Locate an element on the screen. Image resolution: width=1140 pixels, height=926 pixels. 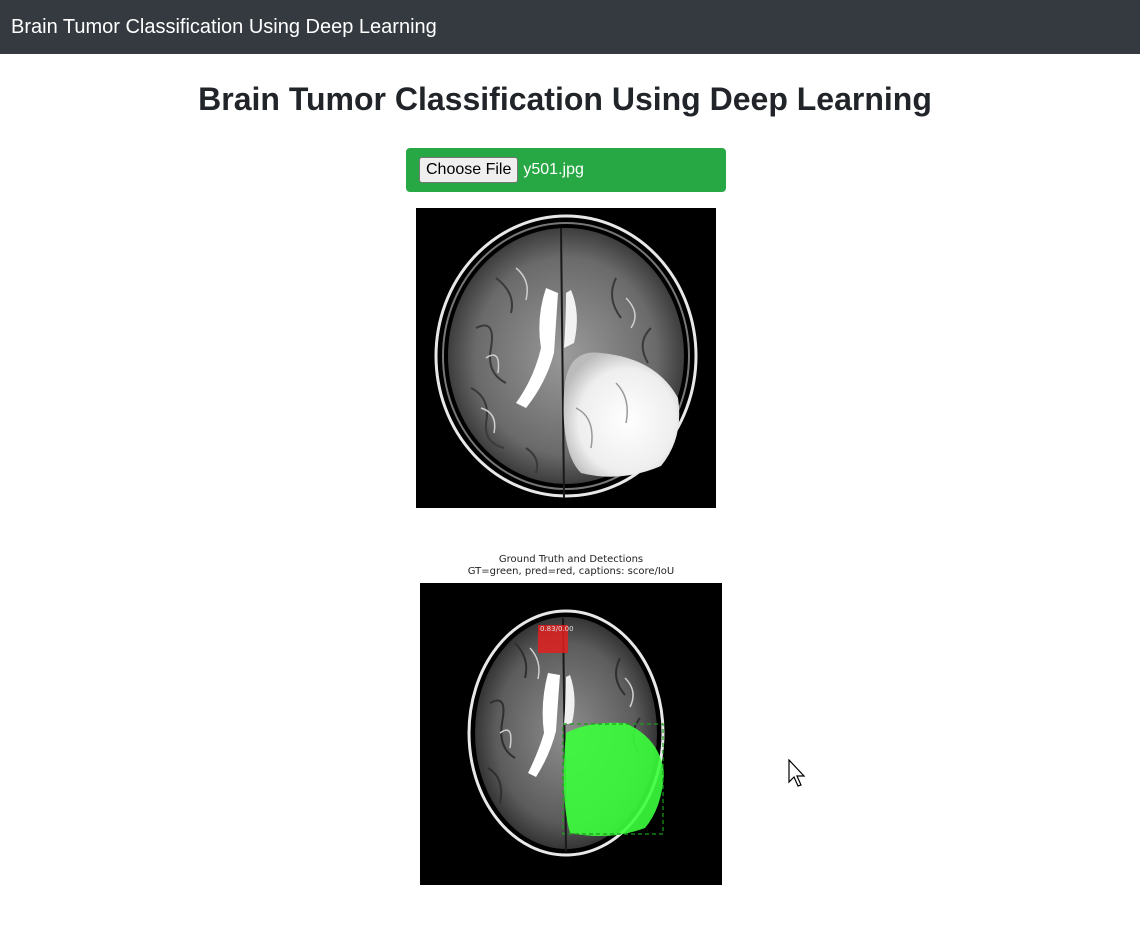
ground-truth-mask is located at coordinates (613, 779).